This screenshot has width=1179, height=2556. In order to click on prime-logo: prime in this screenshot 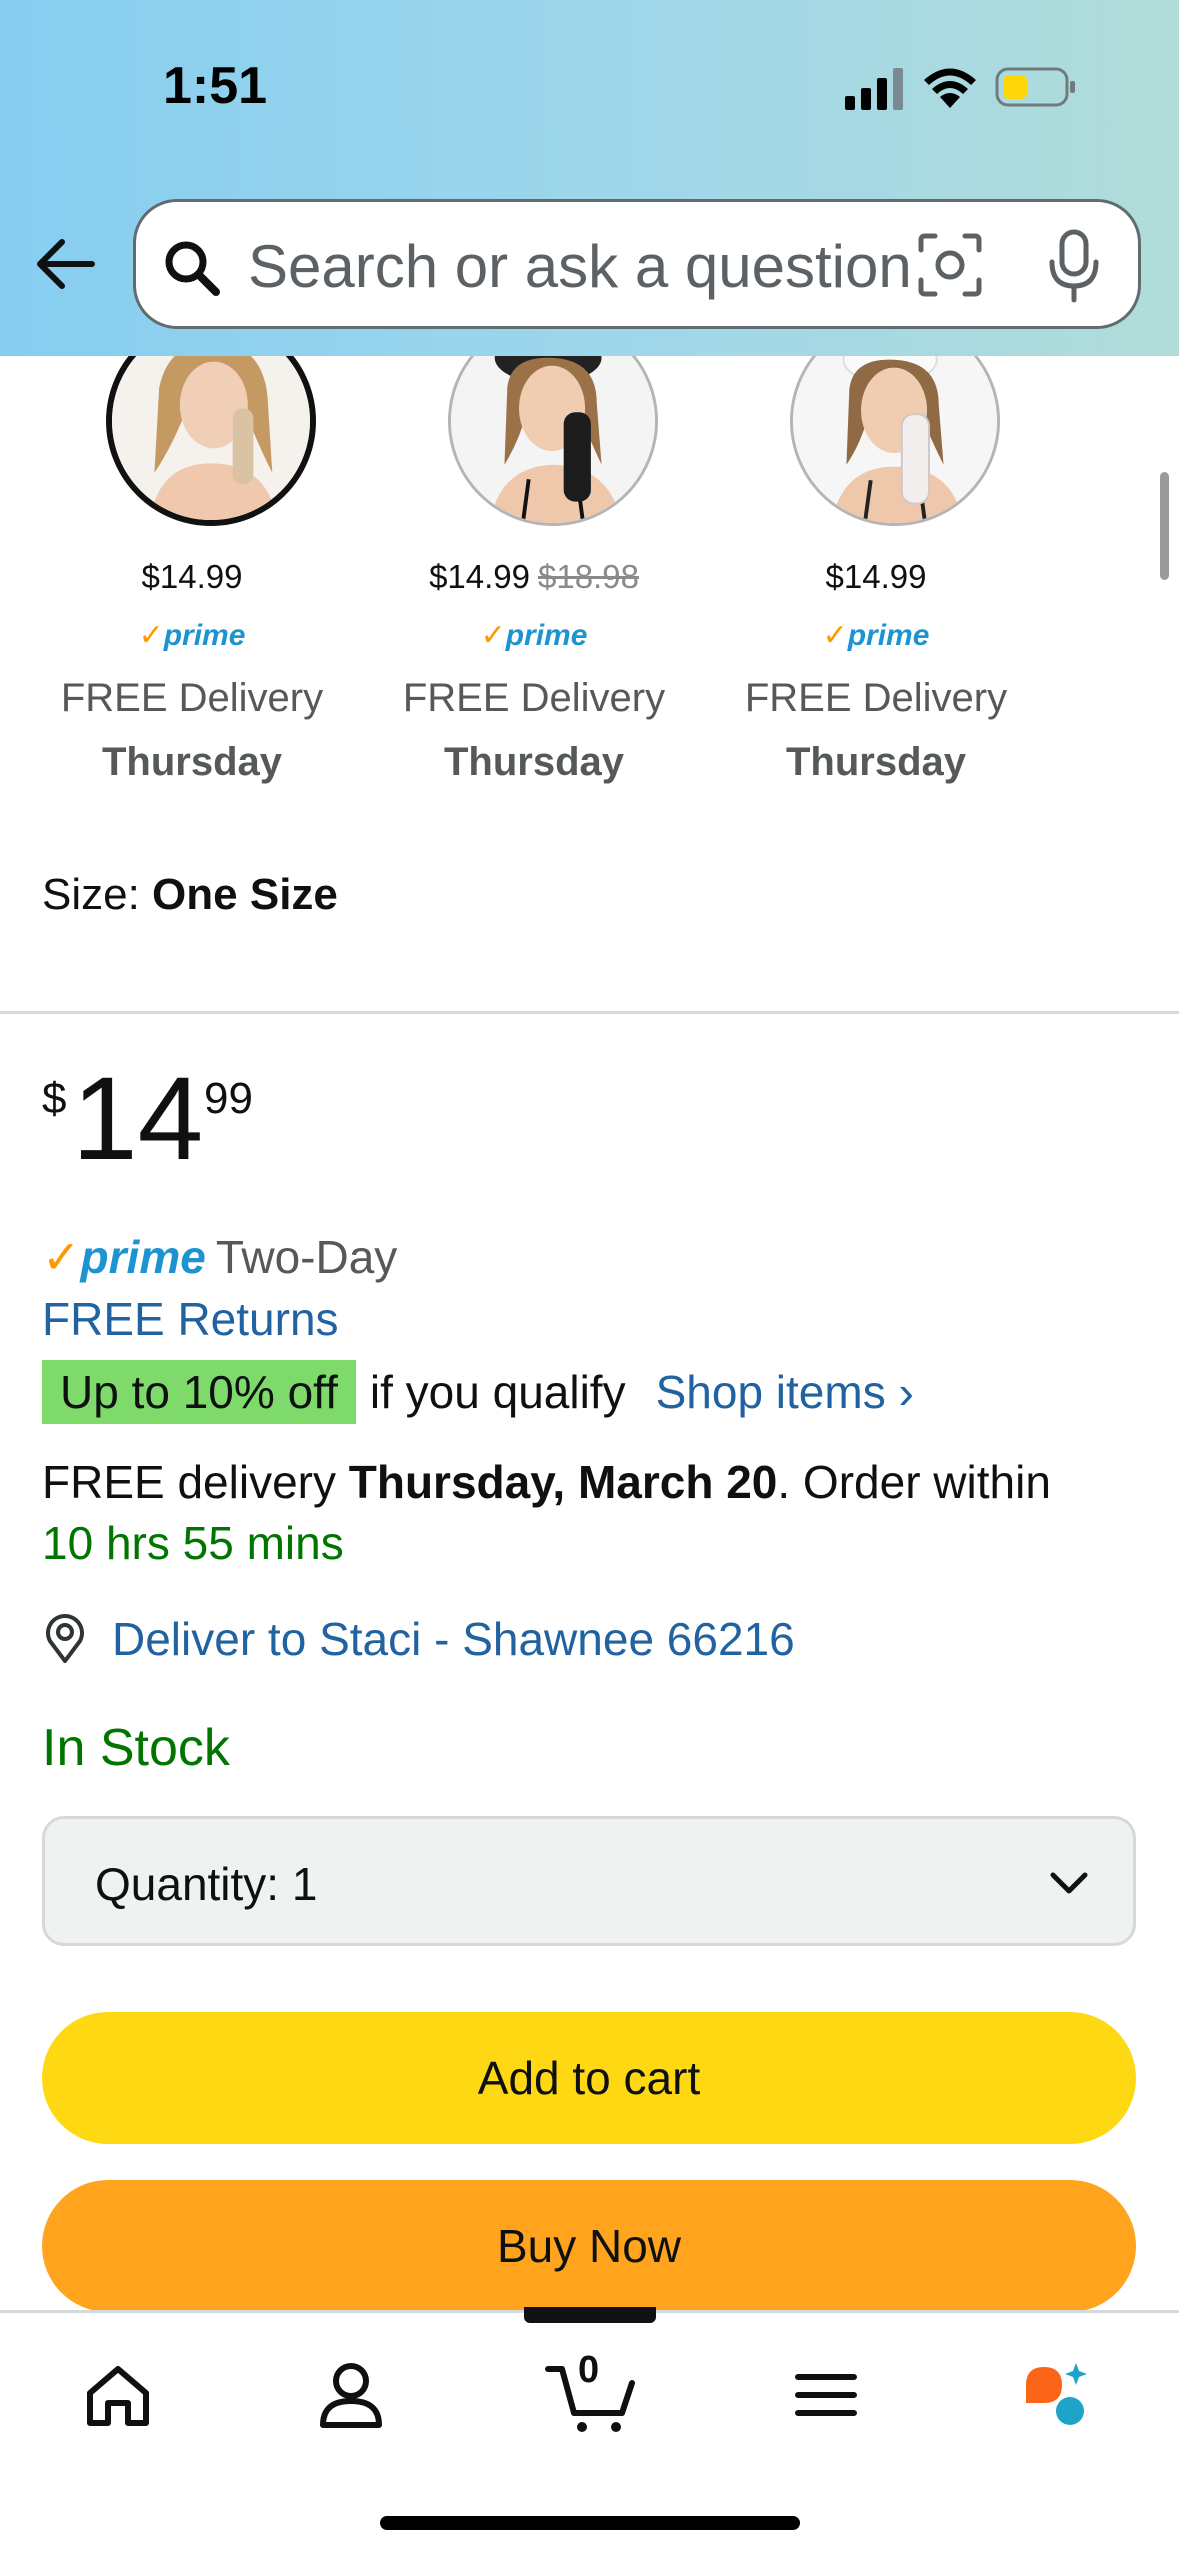, I will do `click(143, 1257)`.